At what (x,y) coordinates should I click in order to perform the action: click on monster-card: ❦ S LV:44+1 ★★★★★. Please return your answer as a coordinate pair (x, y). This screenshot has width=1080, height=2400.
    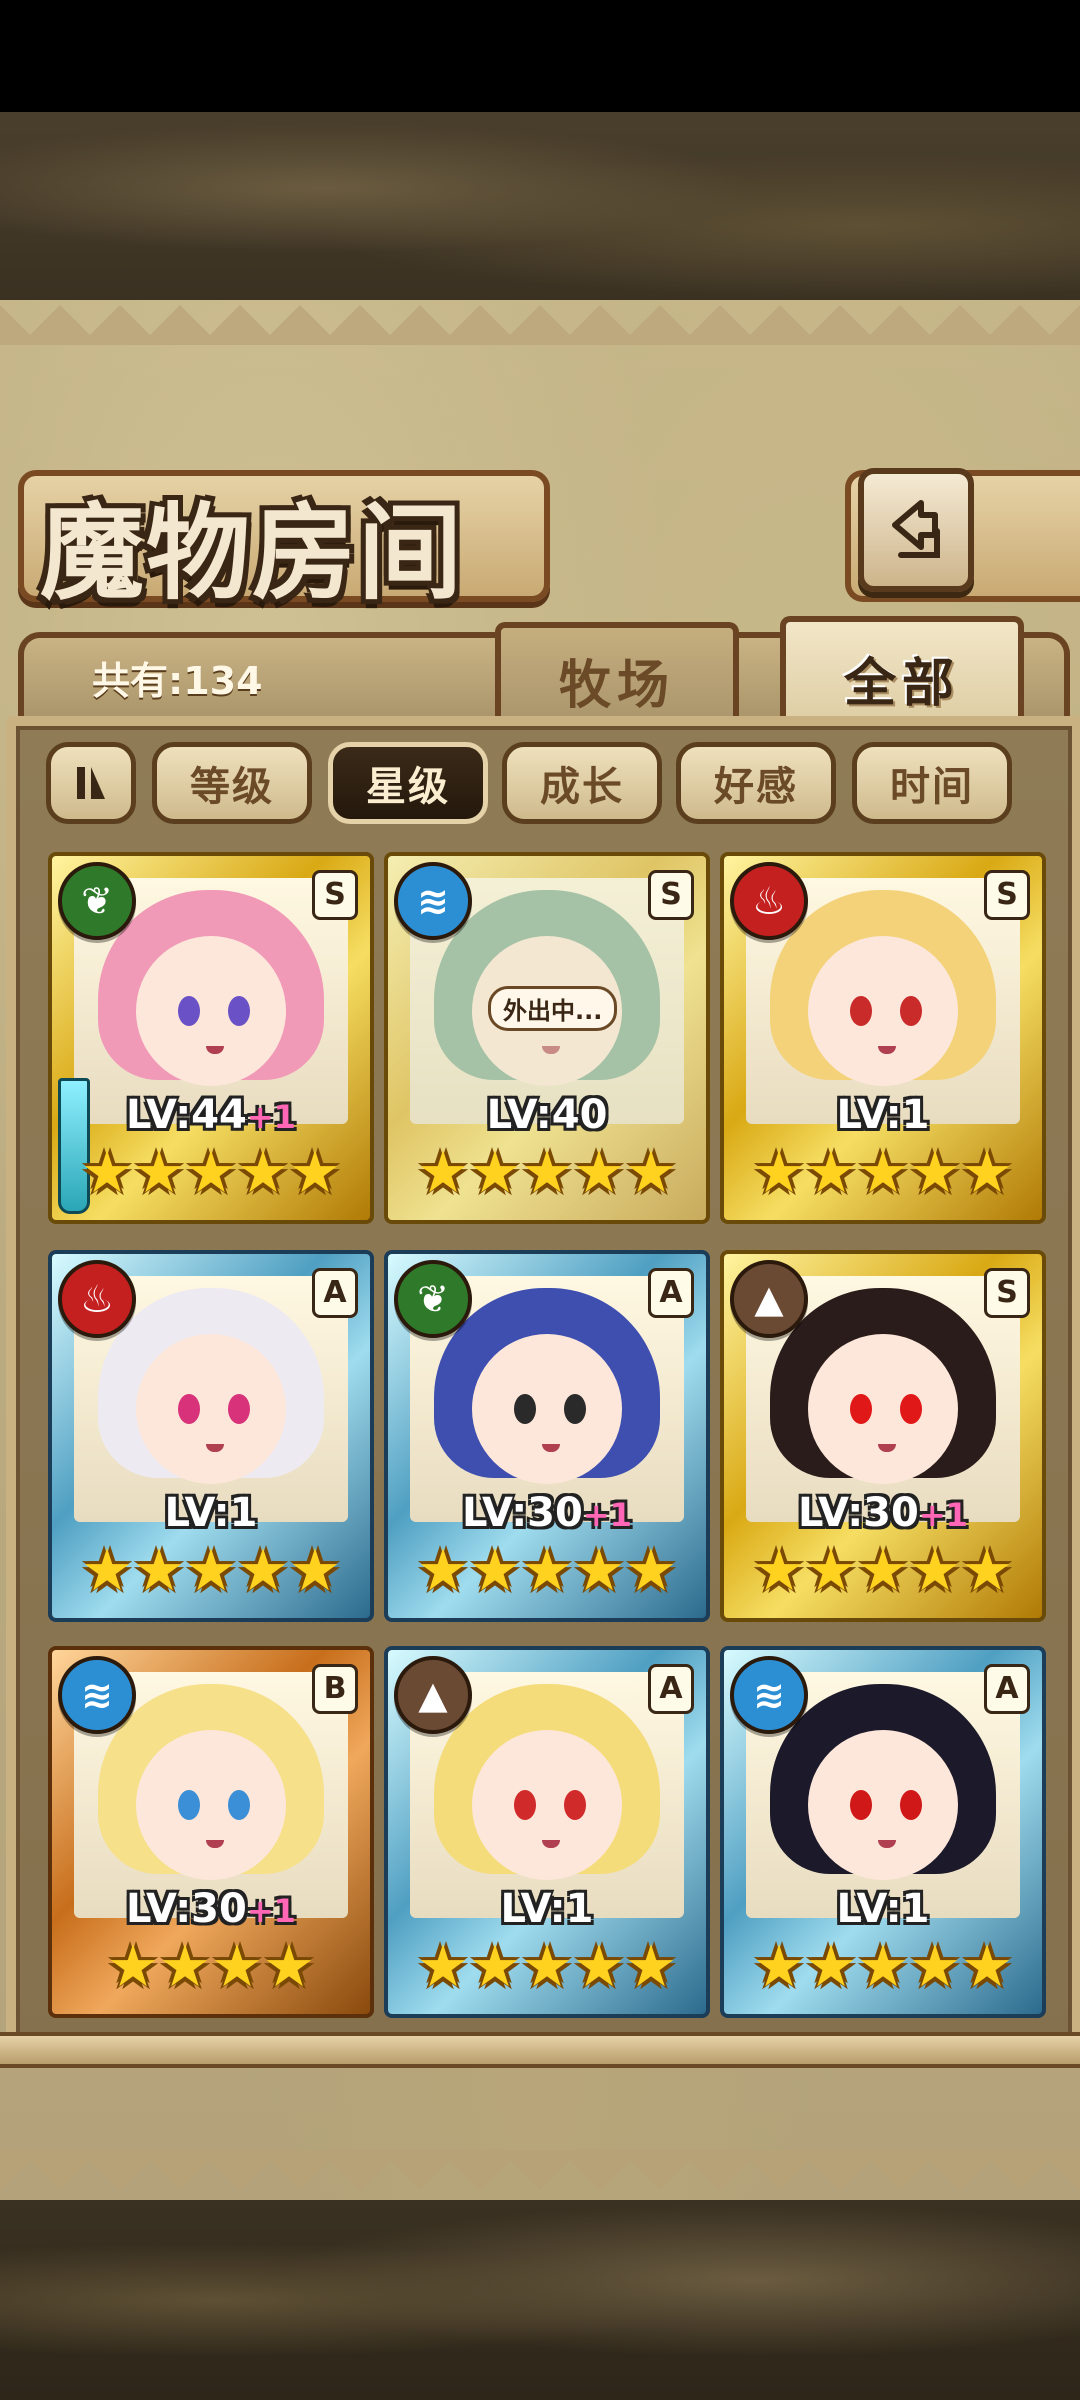
    Looking at the image, I should click on (211, 1038).